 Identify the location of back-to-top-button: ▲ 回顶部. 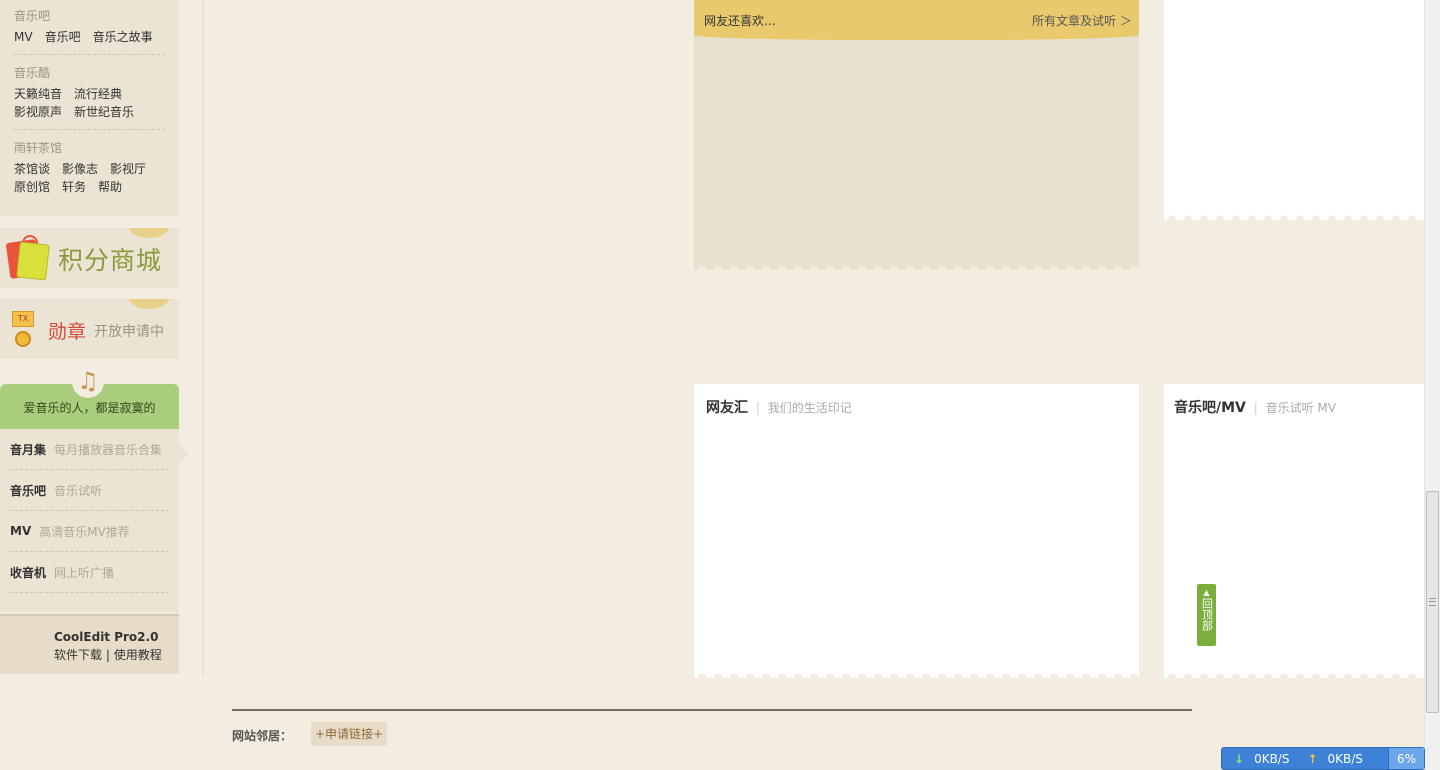
(1206, 615).